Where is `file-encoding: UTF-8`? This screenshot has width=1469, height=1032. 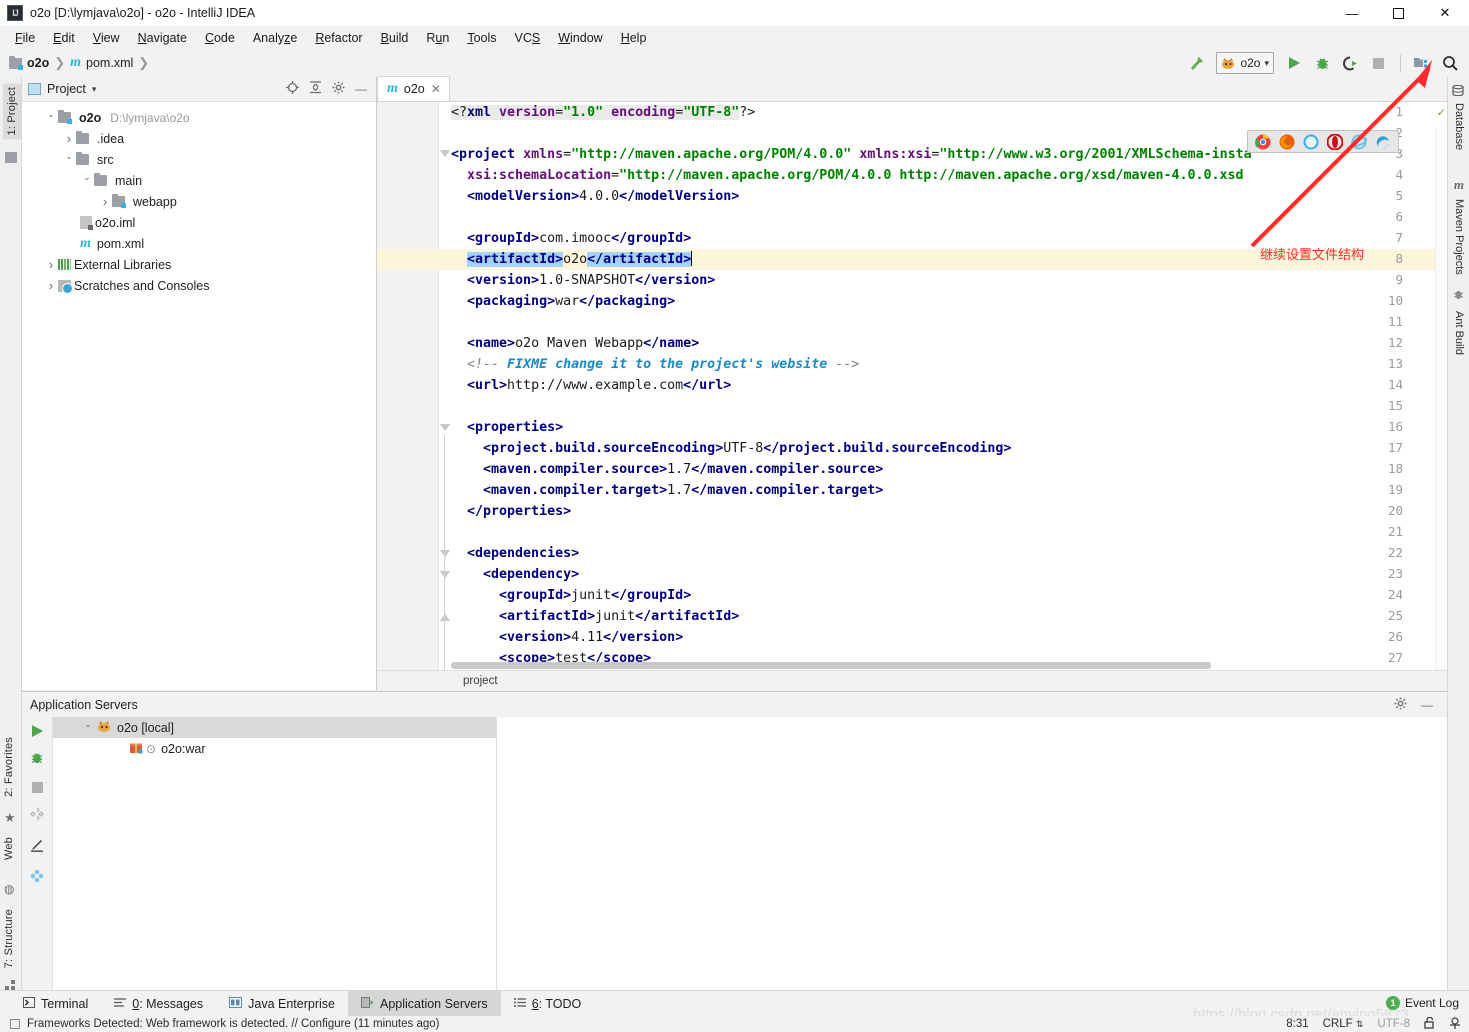 file-encoding: UTF-8 is located at coordinates (1393, 1024).